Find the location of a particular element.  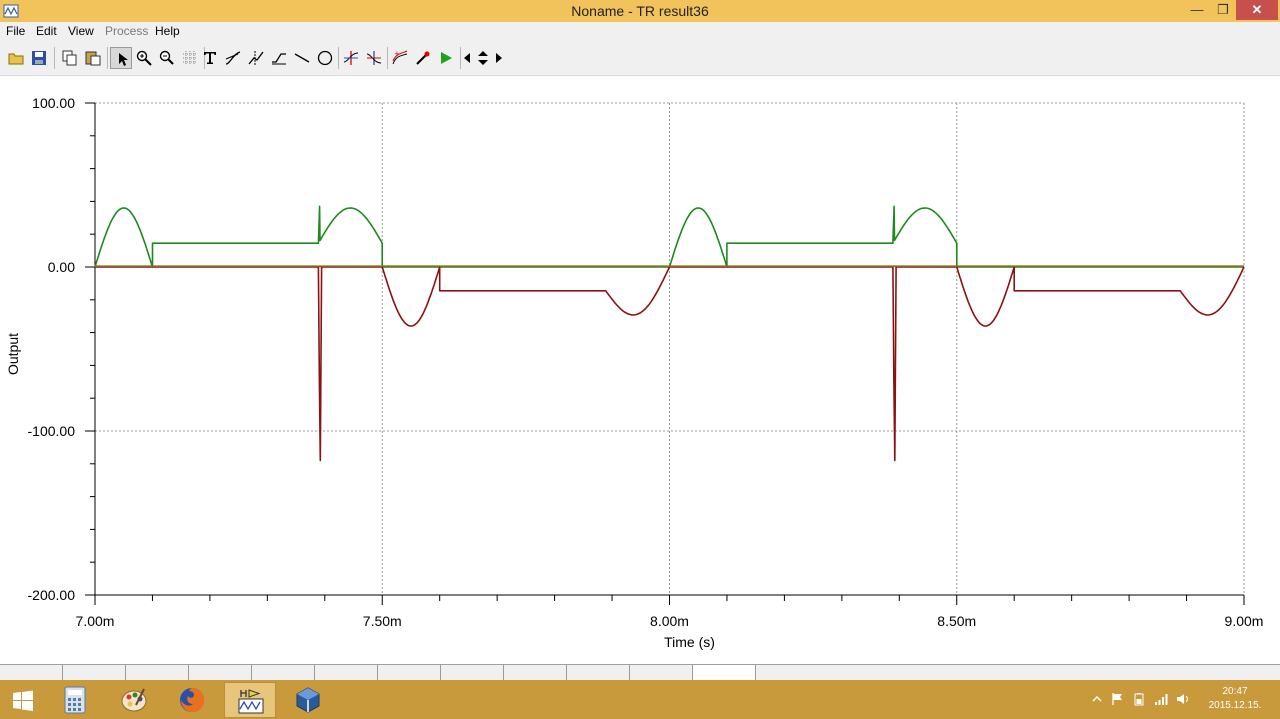

y-tick-label: 100.00 is located at coordinates (53, 103).